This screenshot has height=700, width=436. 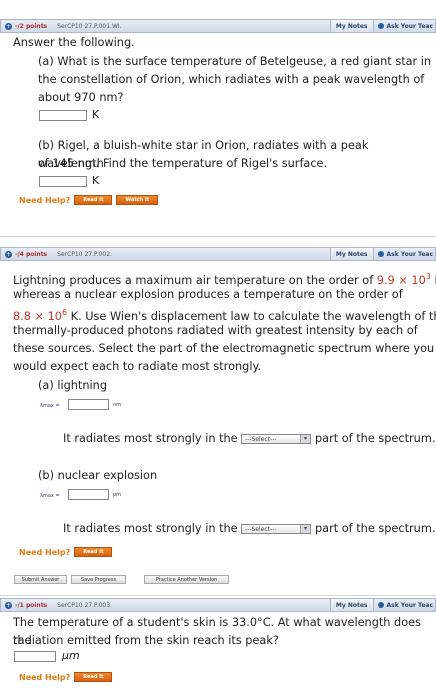 I want to click on question-id: SerCP10 27.P.003., so click(x=84, y=605).